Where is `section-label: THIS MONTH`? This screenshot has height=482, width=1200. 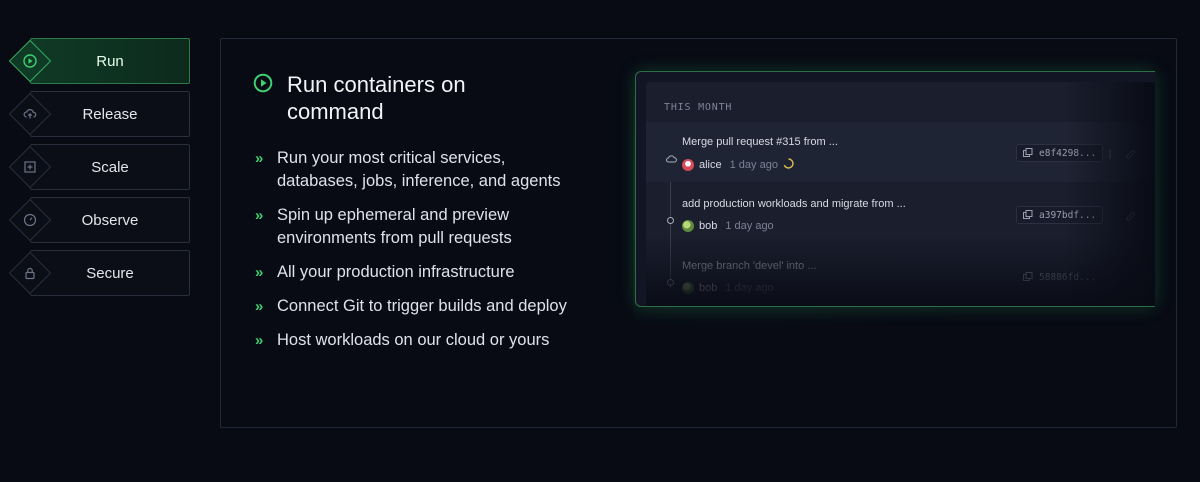
section-label: THIS MONTH is located at coordinates (698, 107).